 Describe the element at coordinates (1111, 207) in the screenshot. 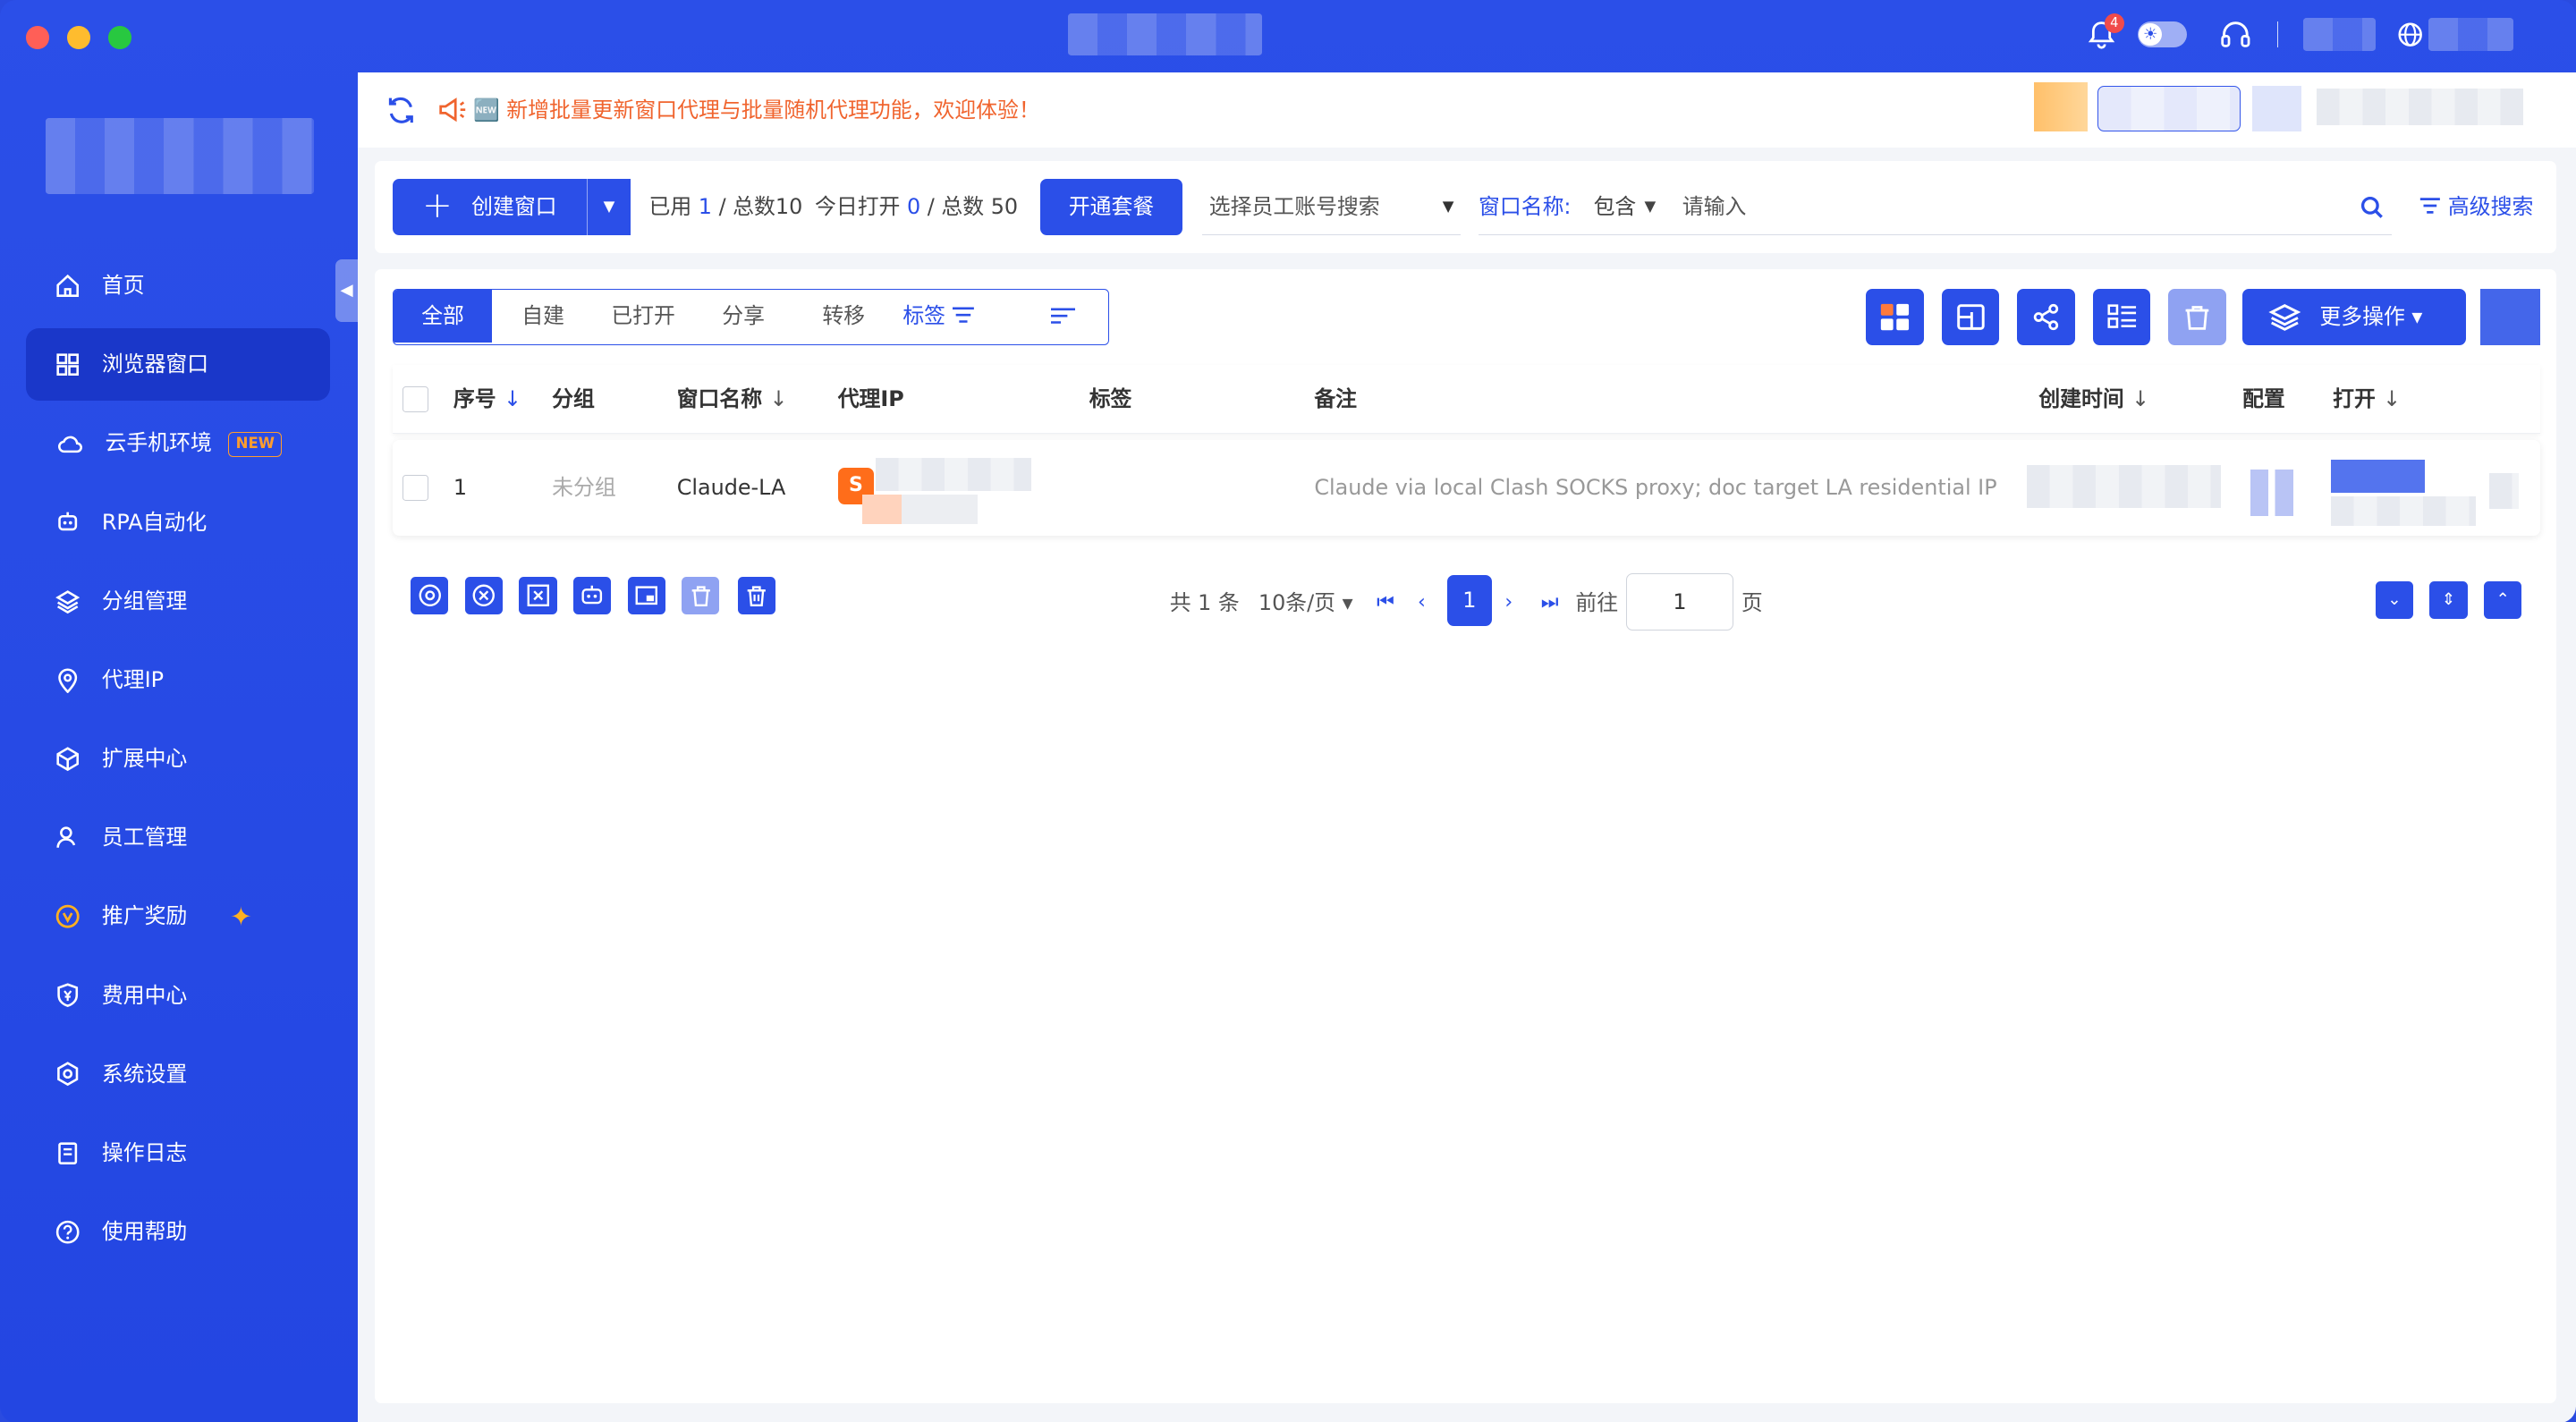

I see `open-package-button: 开通套餐` at that location.